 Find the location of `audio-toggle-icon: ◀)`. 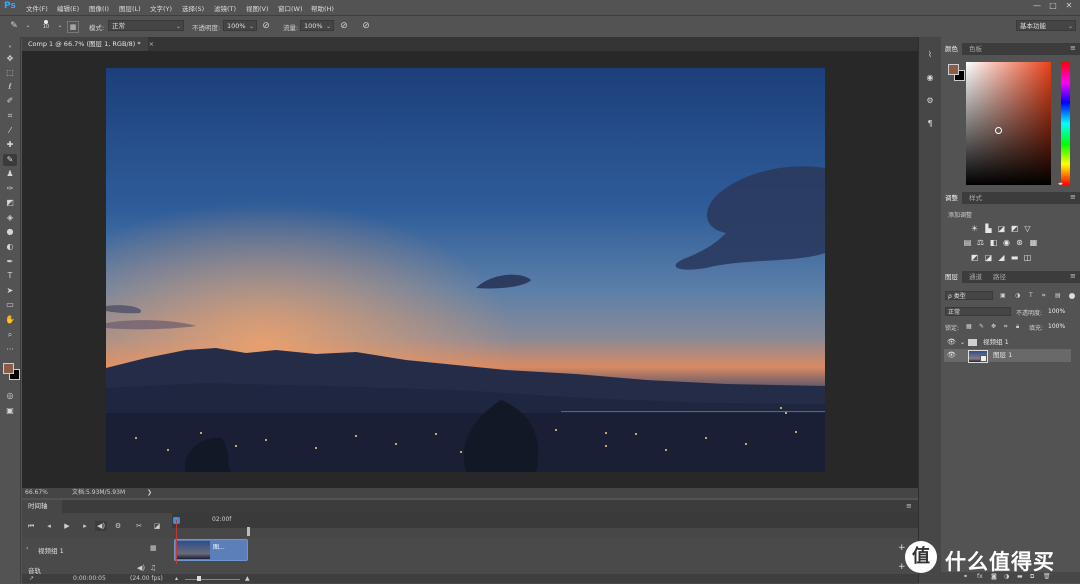

audio-toggle-icon: ◀) is located at coordinates (101, 526).